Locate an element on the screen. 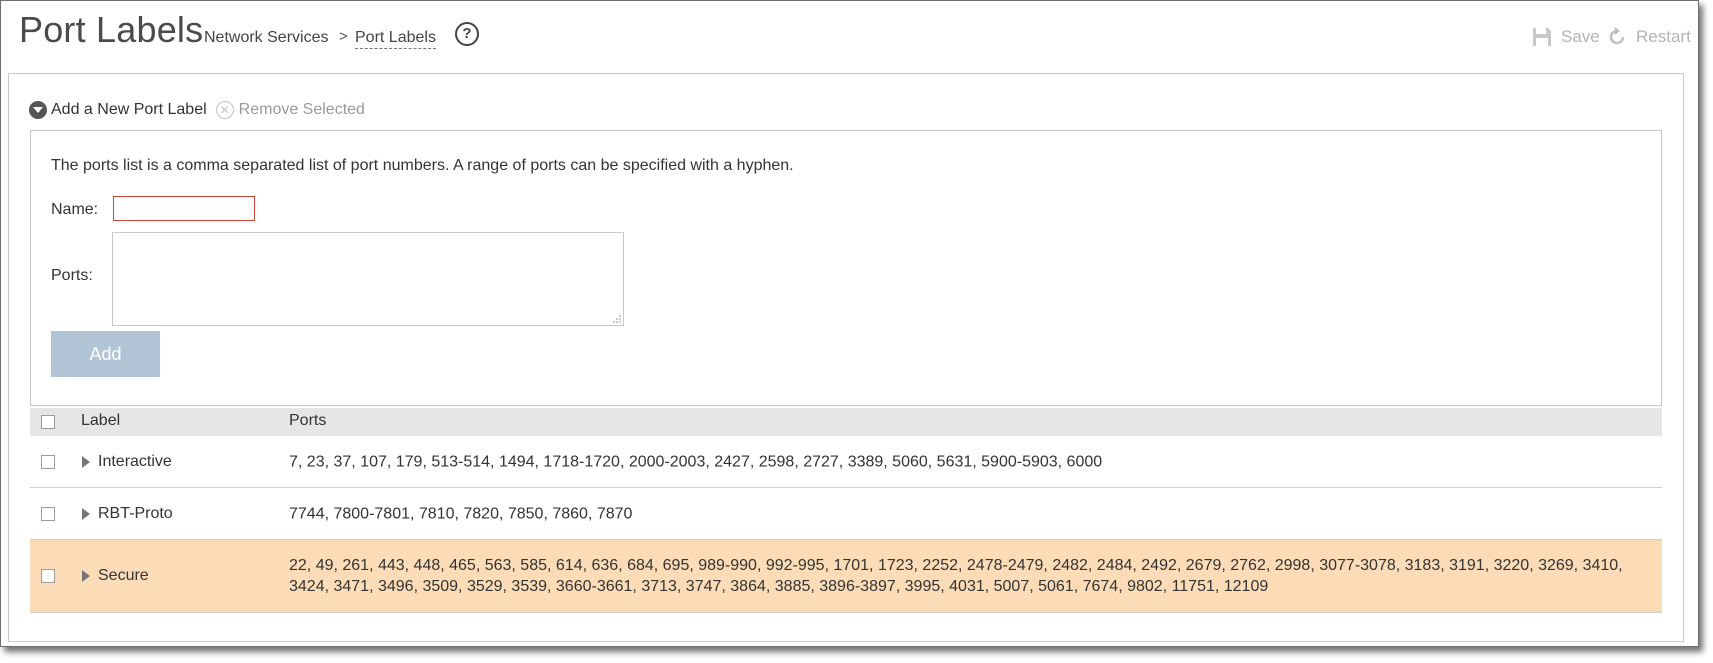 The height and width of the screenshot is (663, 1713). table-toolbar: Add a New Port Label ✕ Remove Selected is located at coordinates (197, 110).